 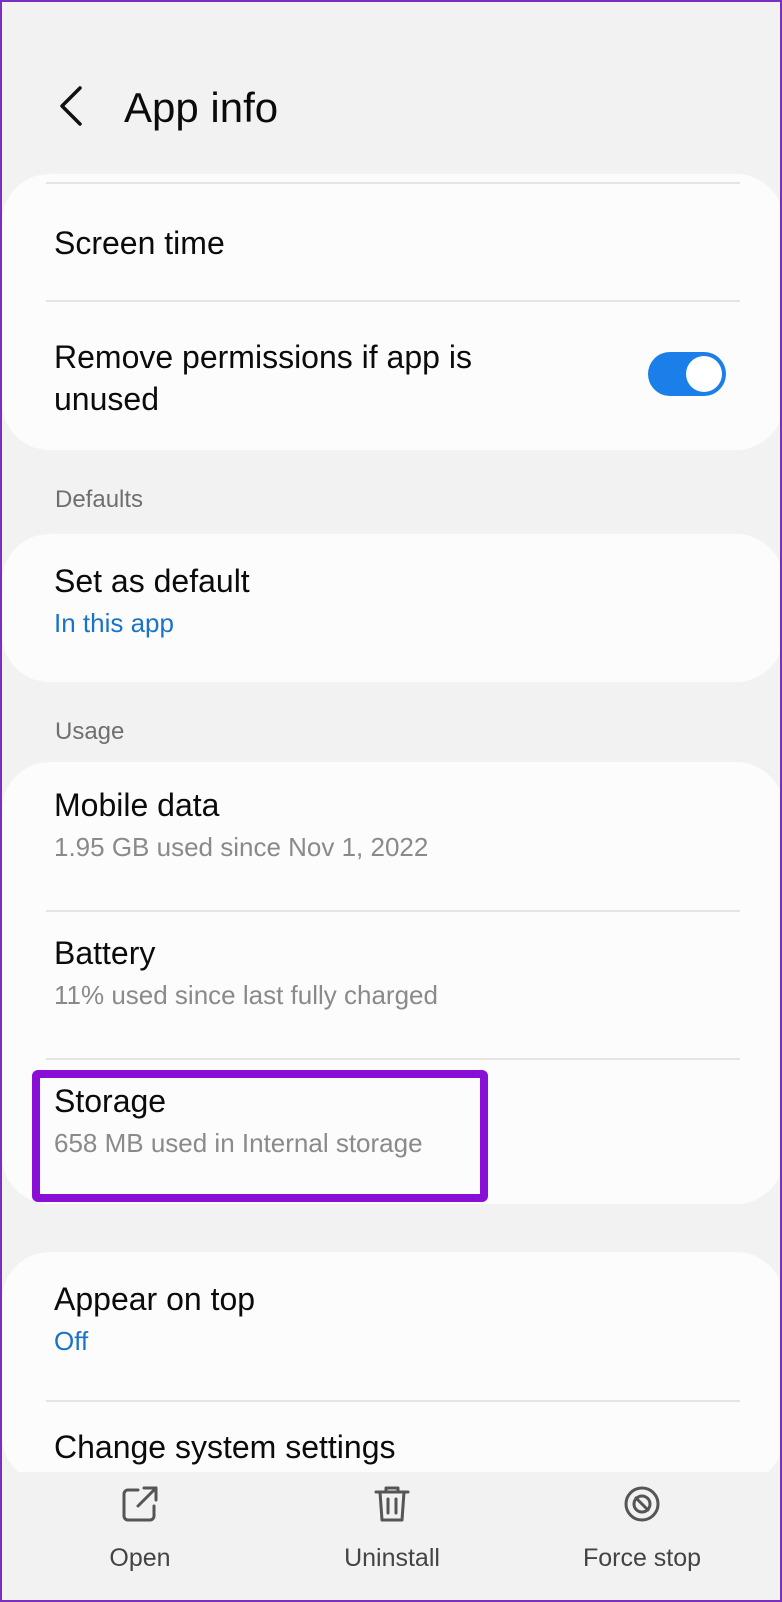 What do you see at coordinates (642, 1504) in the screenshot?
I see `block-icon` at bounding box center [642, 1504].